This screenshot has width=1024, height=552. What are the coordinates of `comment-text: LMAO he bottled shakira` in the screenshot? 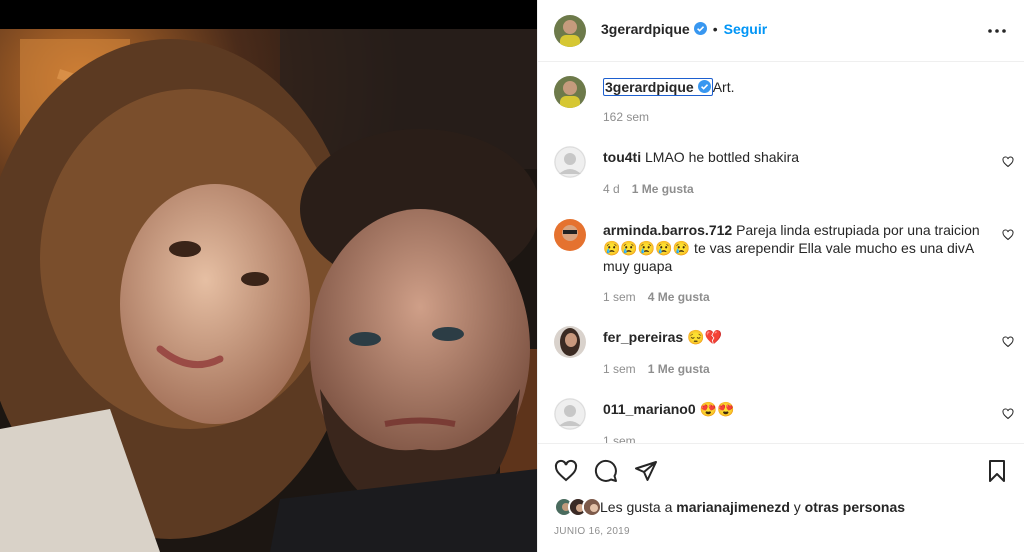 It's located at (722, 157).